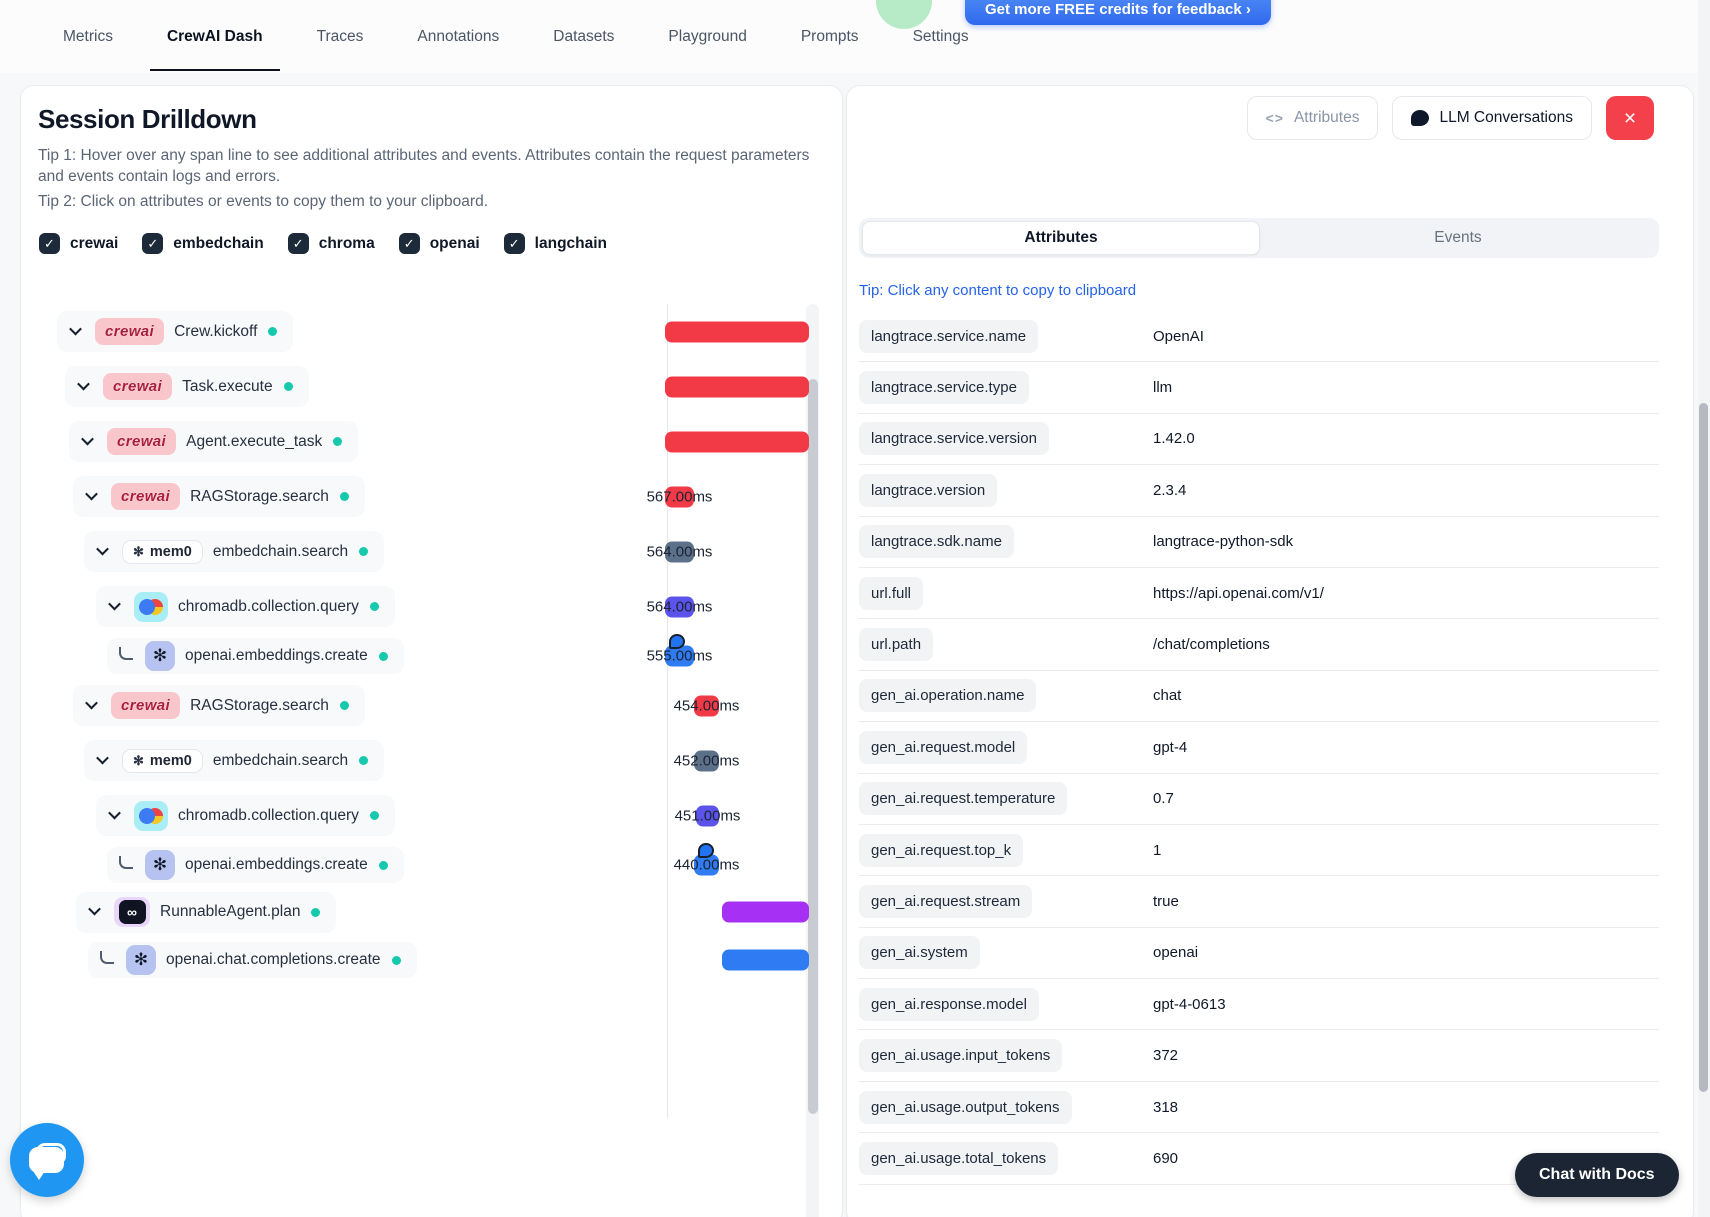 This screenshot has width=1710, height=1217. I want to click on attribute-key: gen_ai.usage.input_tokens, so click(961, 1056).